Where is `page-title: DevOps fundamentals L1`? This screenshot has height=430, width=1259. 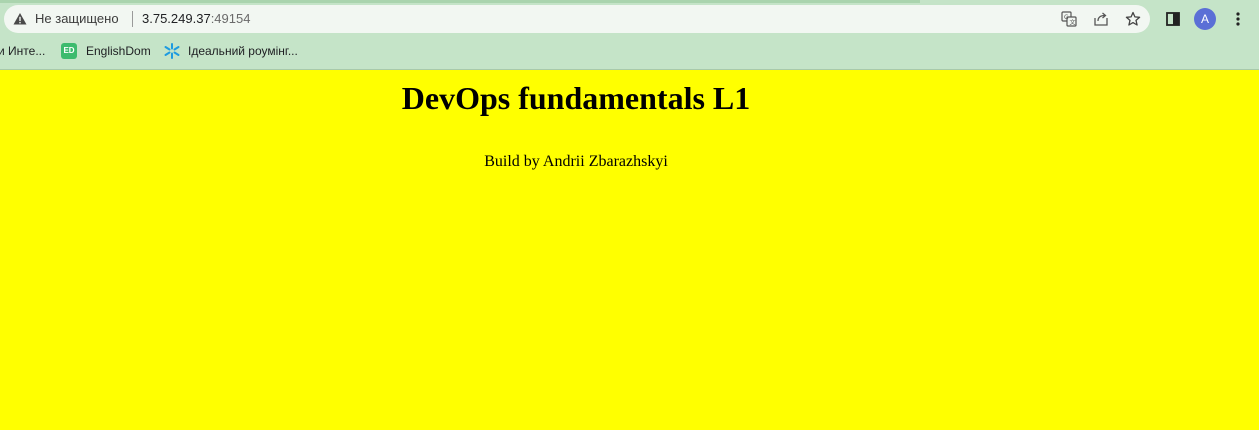
page-title: DevOps fundamentals L1 is located at coordinates (576, 98).